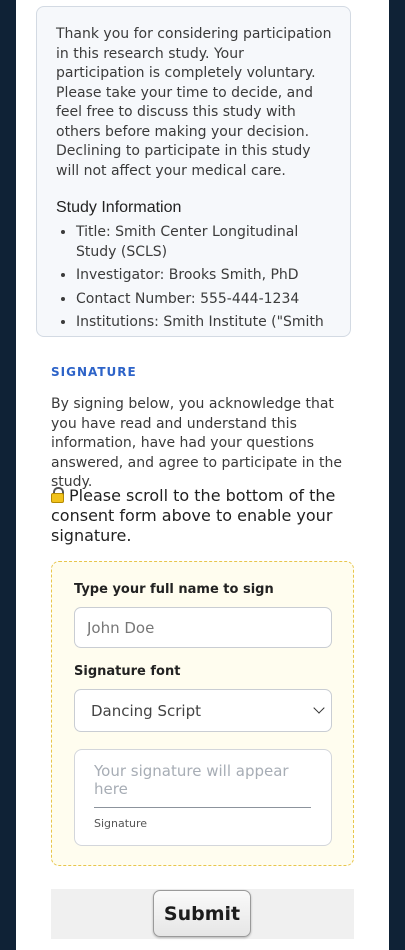 Image resolution: width=405 pixels, height=950 pixels. What do you see at coordinates (127, 671) in the screenshot?
I see `font-field-label: Signature font` at bounding box center [127, 671].